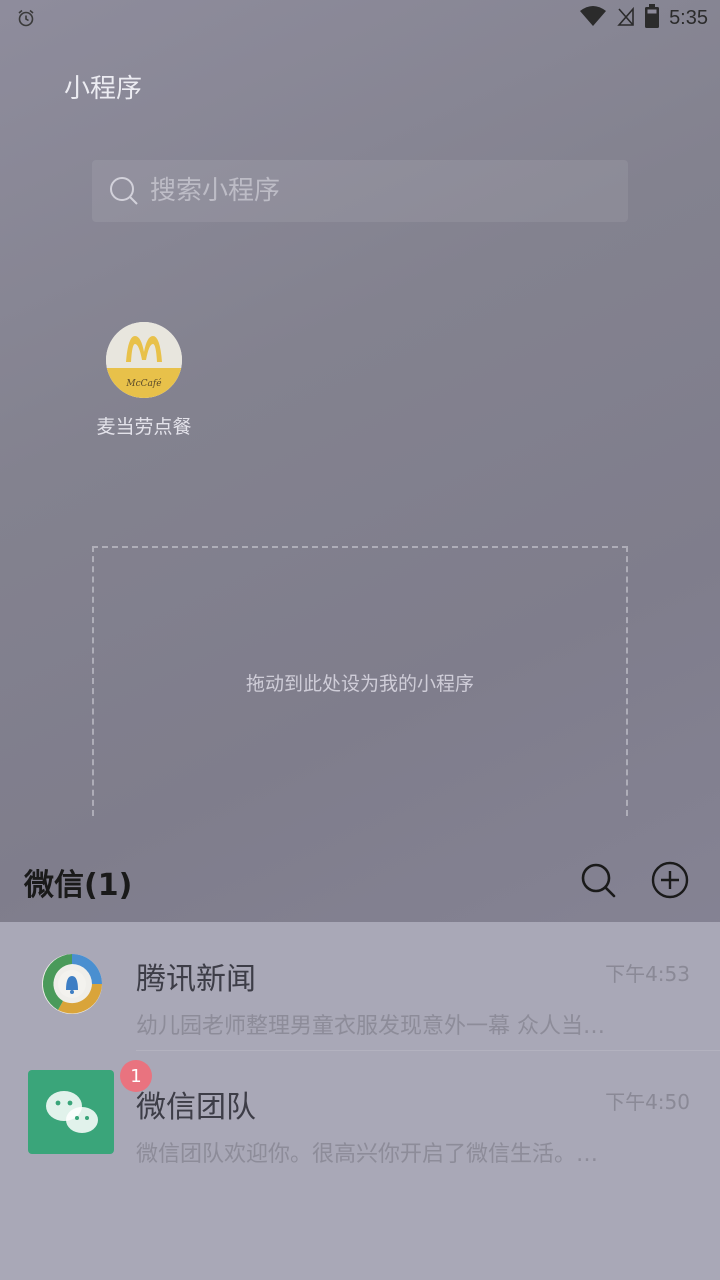 The height and width of the screenshot is (1280, 720). Describe the element at coordinates (360, 18) in the screenshot. I see `status-bar: 5:35` at that location.